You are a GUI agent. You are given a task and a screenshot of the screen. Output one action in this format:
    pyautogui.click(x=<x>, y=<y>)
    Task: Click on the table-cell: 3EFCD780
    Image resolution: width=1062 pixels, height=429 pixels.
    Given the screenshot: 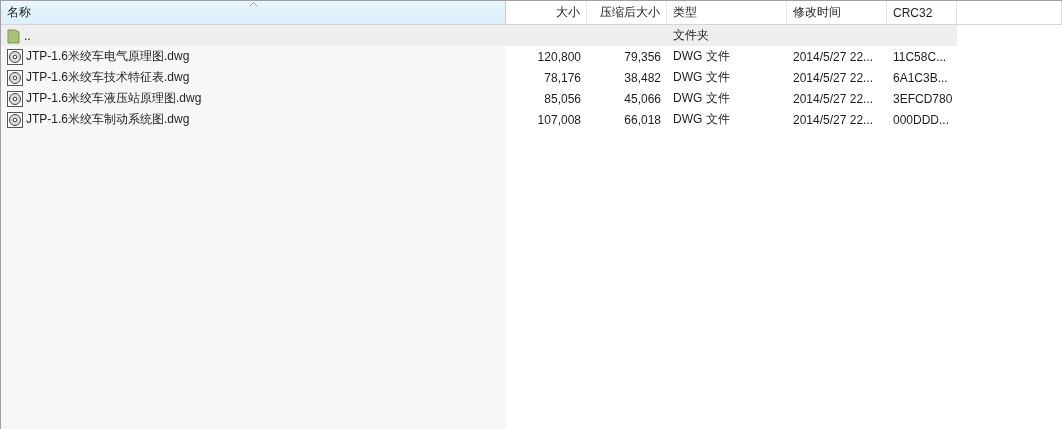 What is the action you would take?
    pyautogui.click(x=923, y=98)
    